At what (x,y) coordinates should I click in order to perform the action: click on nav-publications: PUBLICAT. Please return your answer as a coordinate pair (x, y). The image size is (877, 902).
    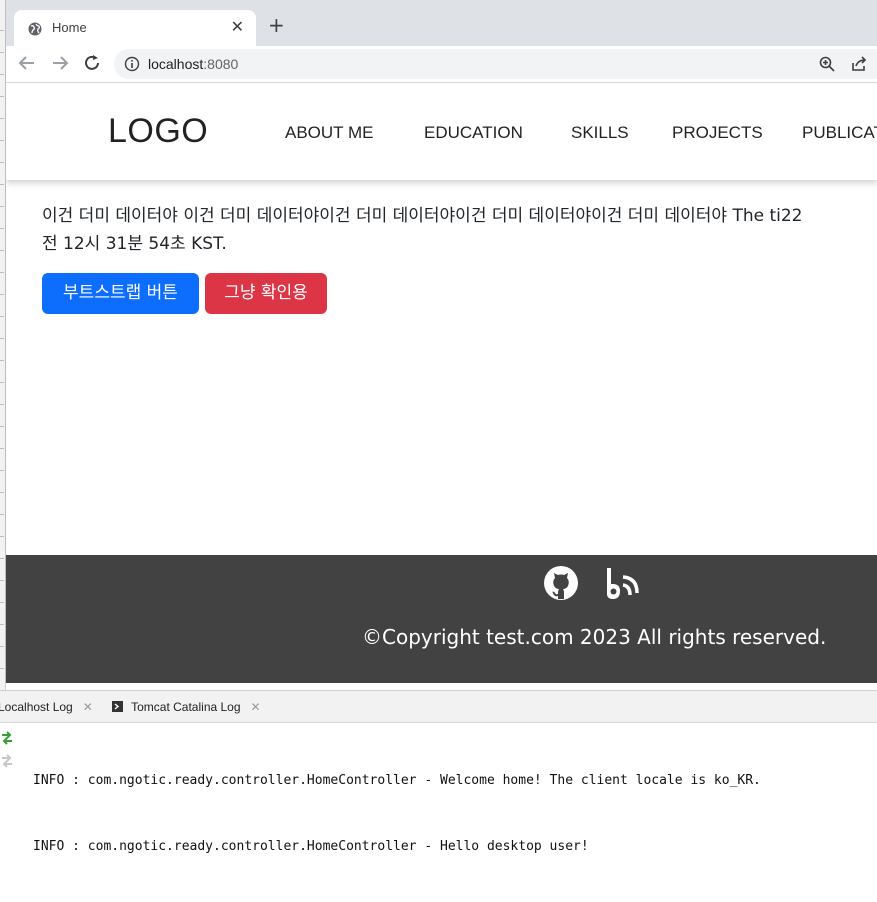
    Looking at the image, I should click on (839, 133).